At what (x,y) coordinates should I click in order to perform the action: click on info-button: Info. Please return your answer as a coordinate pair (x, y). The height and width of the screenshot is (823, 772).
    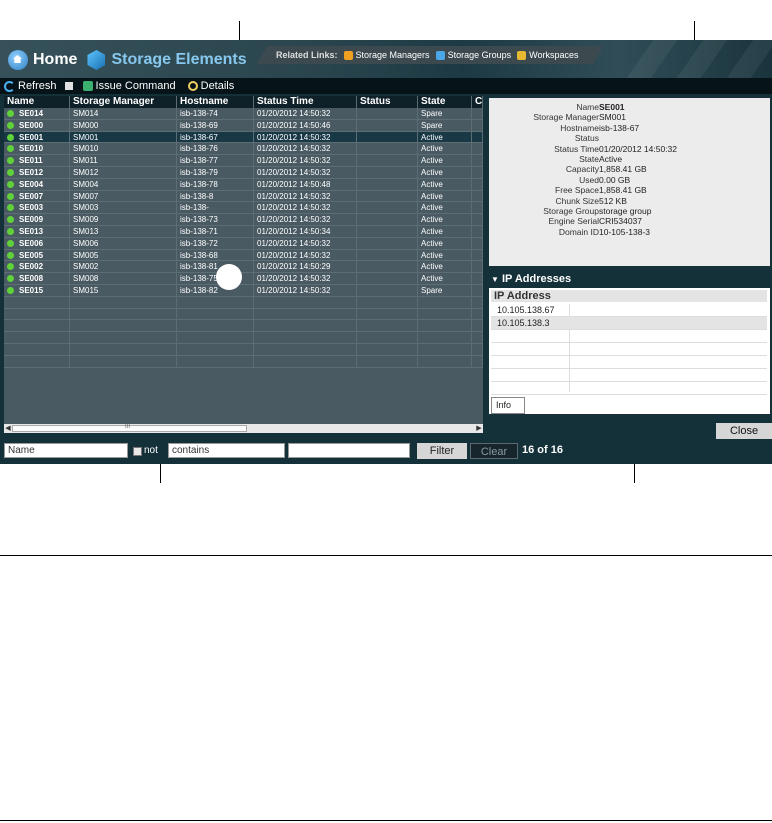
    Looking at the image, I should click on (508, 405).